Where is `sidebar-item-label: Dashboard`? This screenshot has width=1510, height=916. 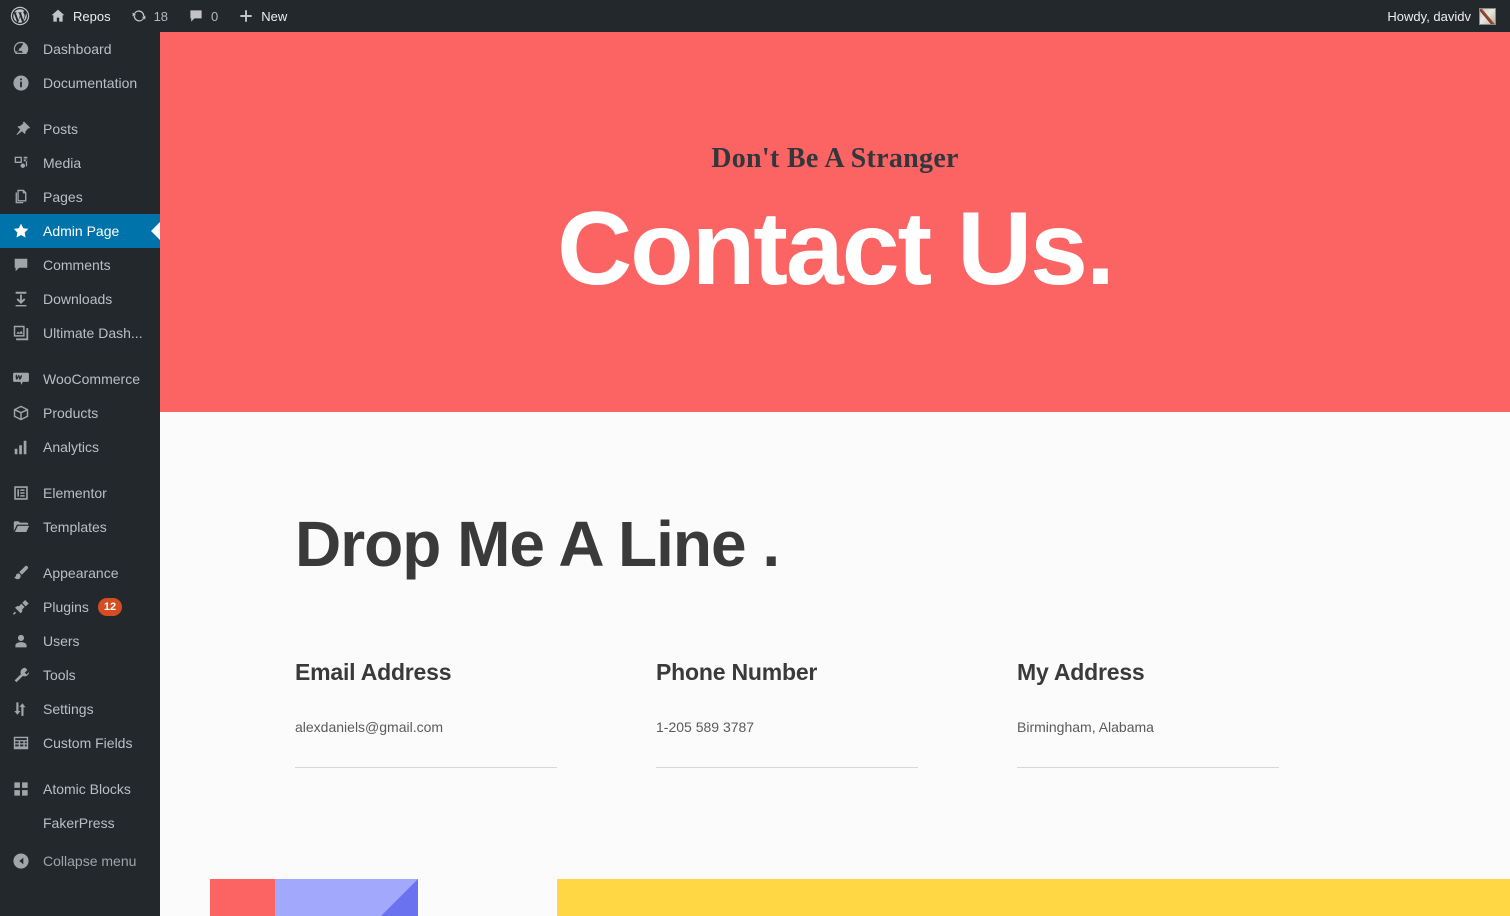
sidebar-item-label: Dashboard is located at coordinates (77, 49).